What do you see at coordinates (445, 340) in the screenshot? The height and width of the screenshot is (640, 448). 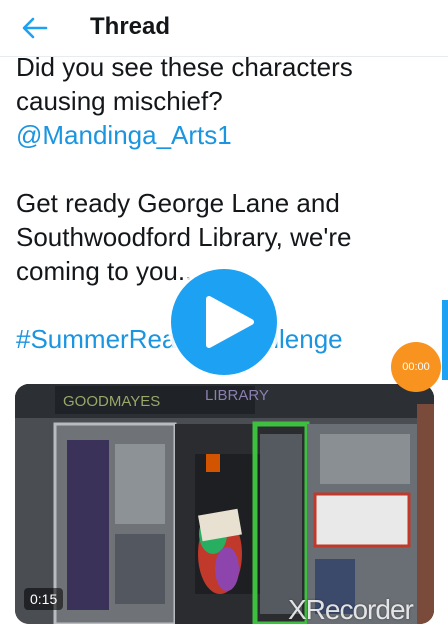 I see `recorder-side-tab` at bounding box center [445, 340].